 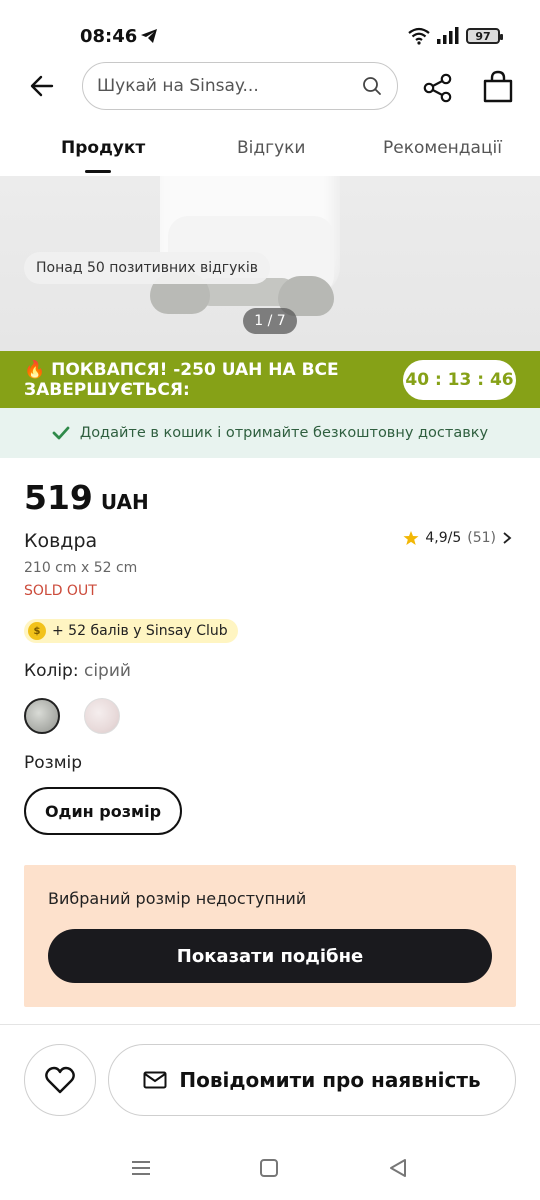 What do you see at coordinates (51, 671) in the screenshot?
I see `color-label-text: Колір:` at bounding box center [51, 671].